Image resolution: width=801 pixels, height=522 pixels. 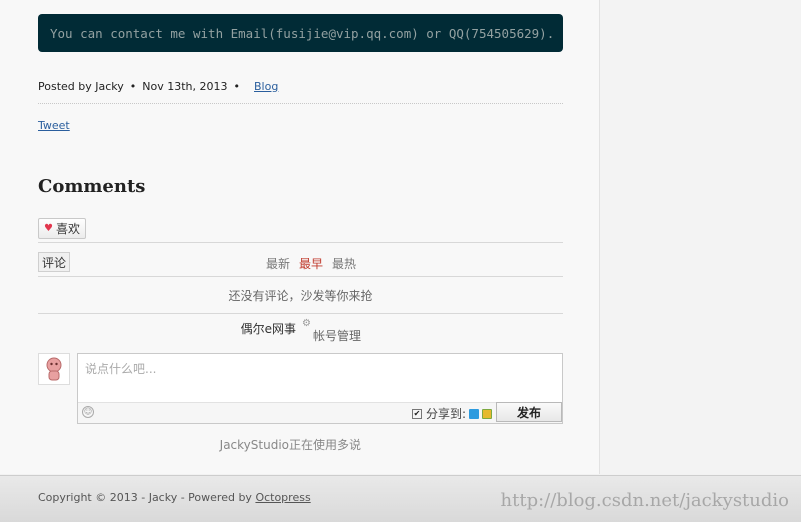 What do you see at coordinates (88, 412) in the screenshot?
I see `smile-icon: ☺` at bounding box center [88, 412].